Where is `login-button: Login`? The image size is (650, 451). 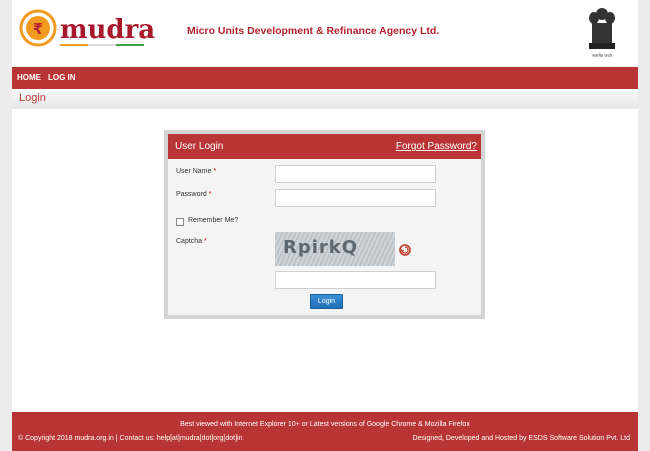
login-button: Login is located at coordinates (326, 301).